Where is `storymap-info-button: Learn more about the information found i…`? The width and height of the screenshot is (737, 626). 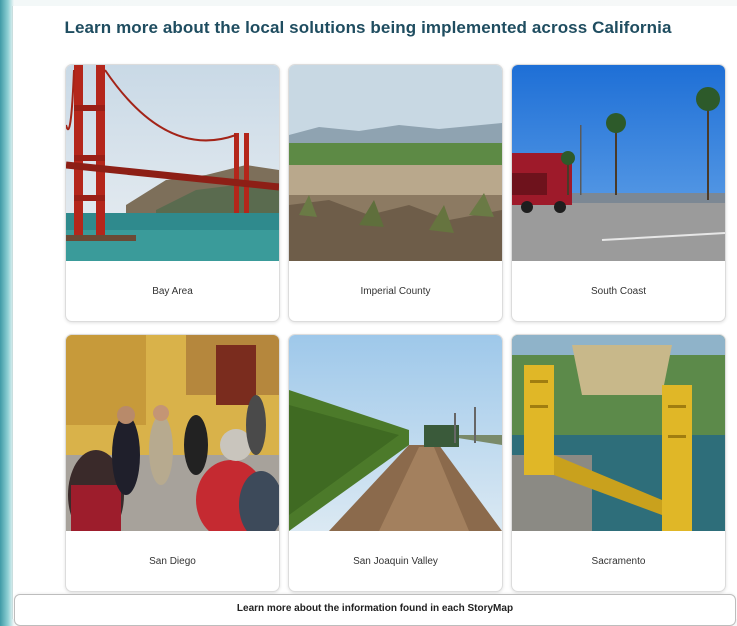
storymap-info-button: Learn more about the information found i… is located at coordinates (375, 610).